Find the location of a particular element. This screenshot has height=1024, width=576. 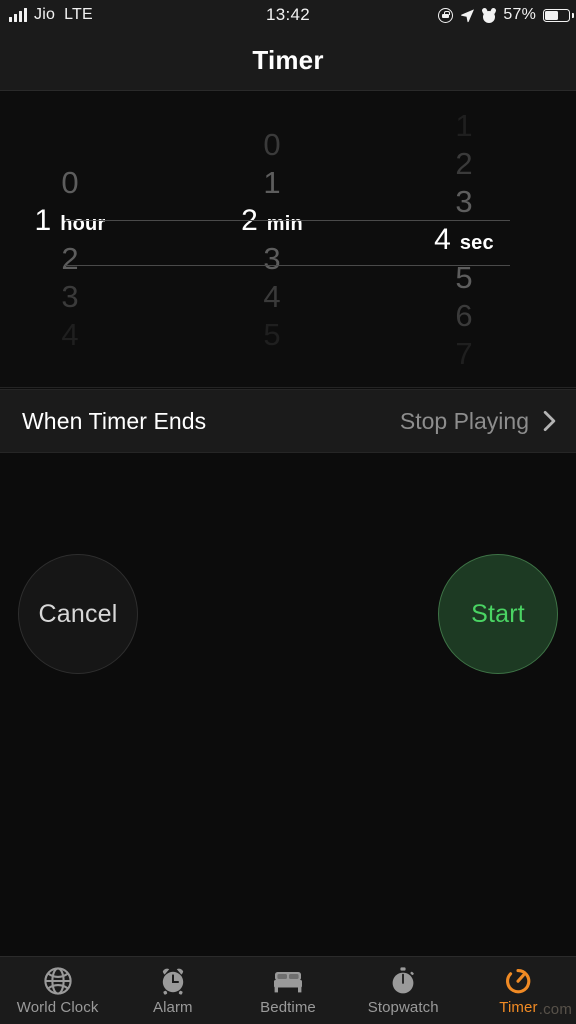

start-button: Start is located at coordinates (498, 614).